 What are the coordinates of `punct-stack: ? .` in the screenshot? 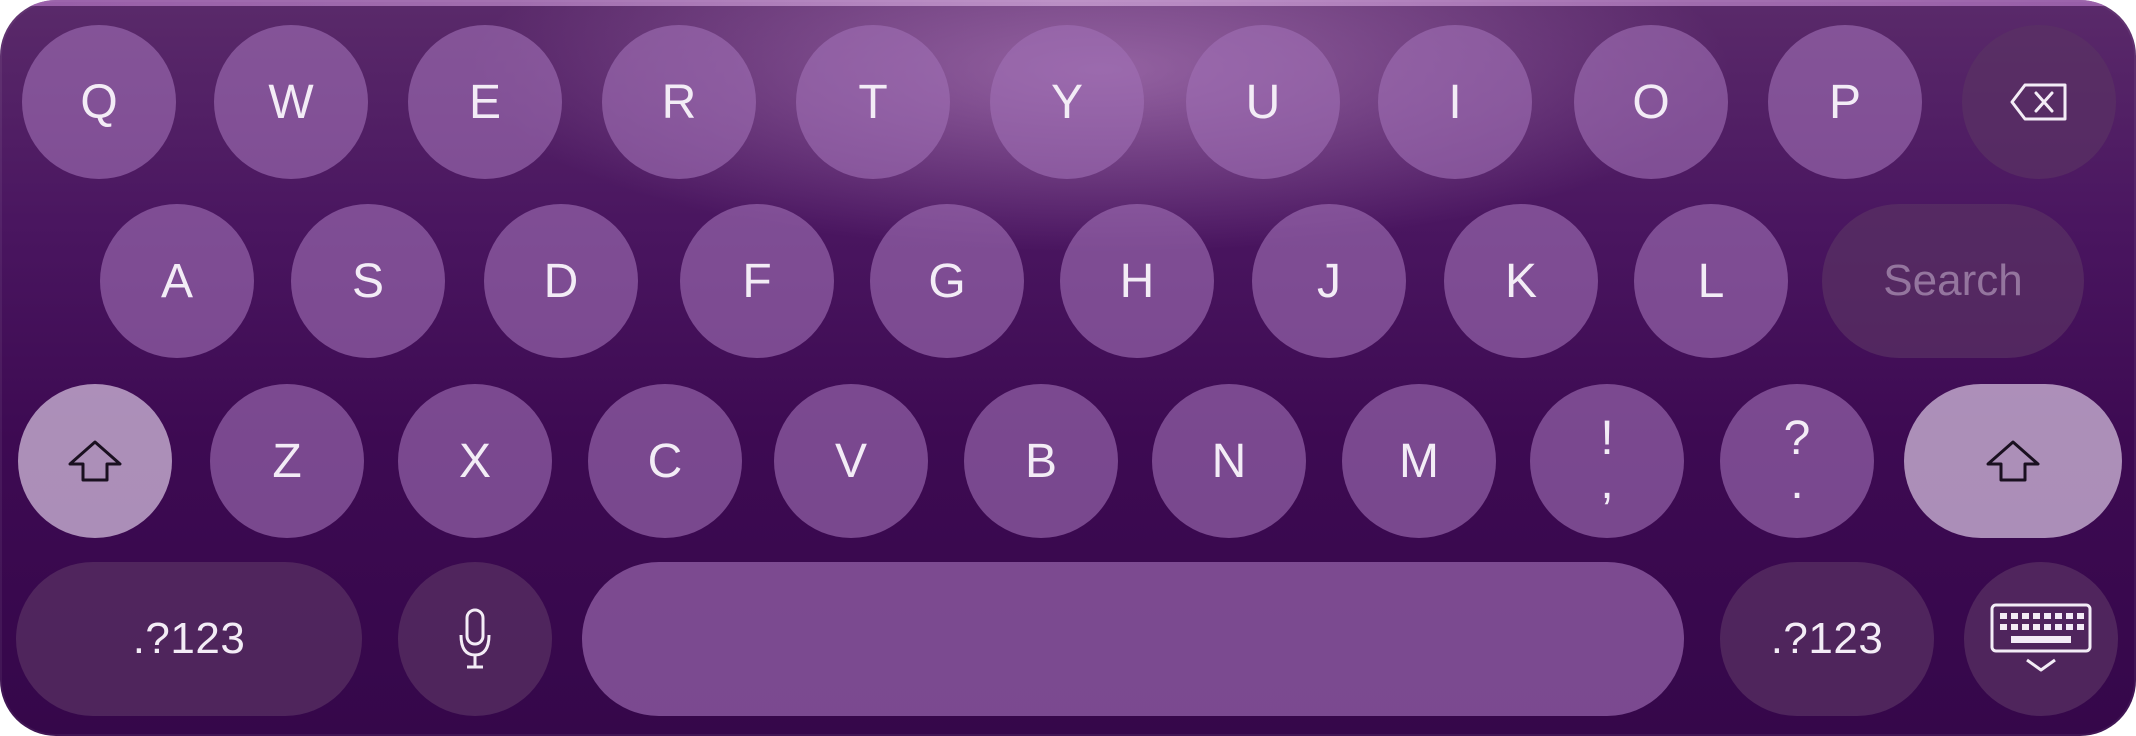 It's located at (1797, 460).